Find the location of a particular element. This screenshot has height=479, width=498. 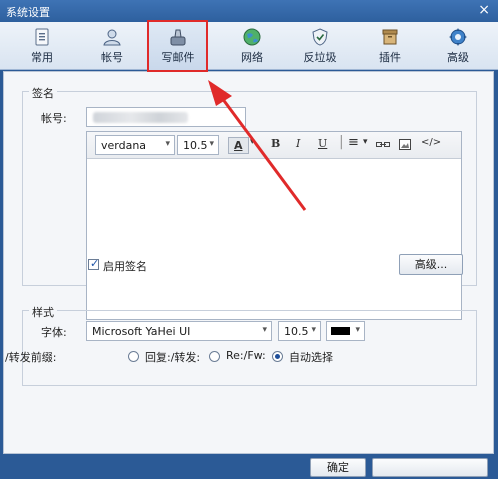

style-size-select: 10.5 ▾ is located at coordinates (299, 331).